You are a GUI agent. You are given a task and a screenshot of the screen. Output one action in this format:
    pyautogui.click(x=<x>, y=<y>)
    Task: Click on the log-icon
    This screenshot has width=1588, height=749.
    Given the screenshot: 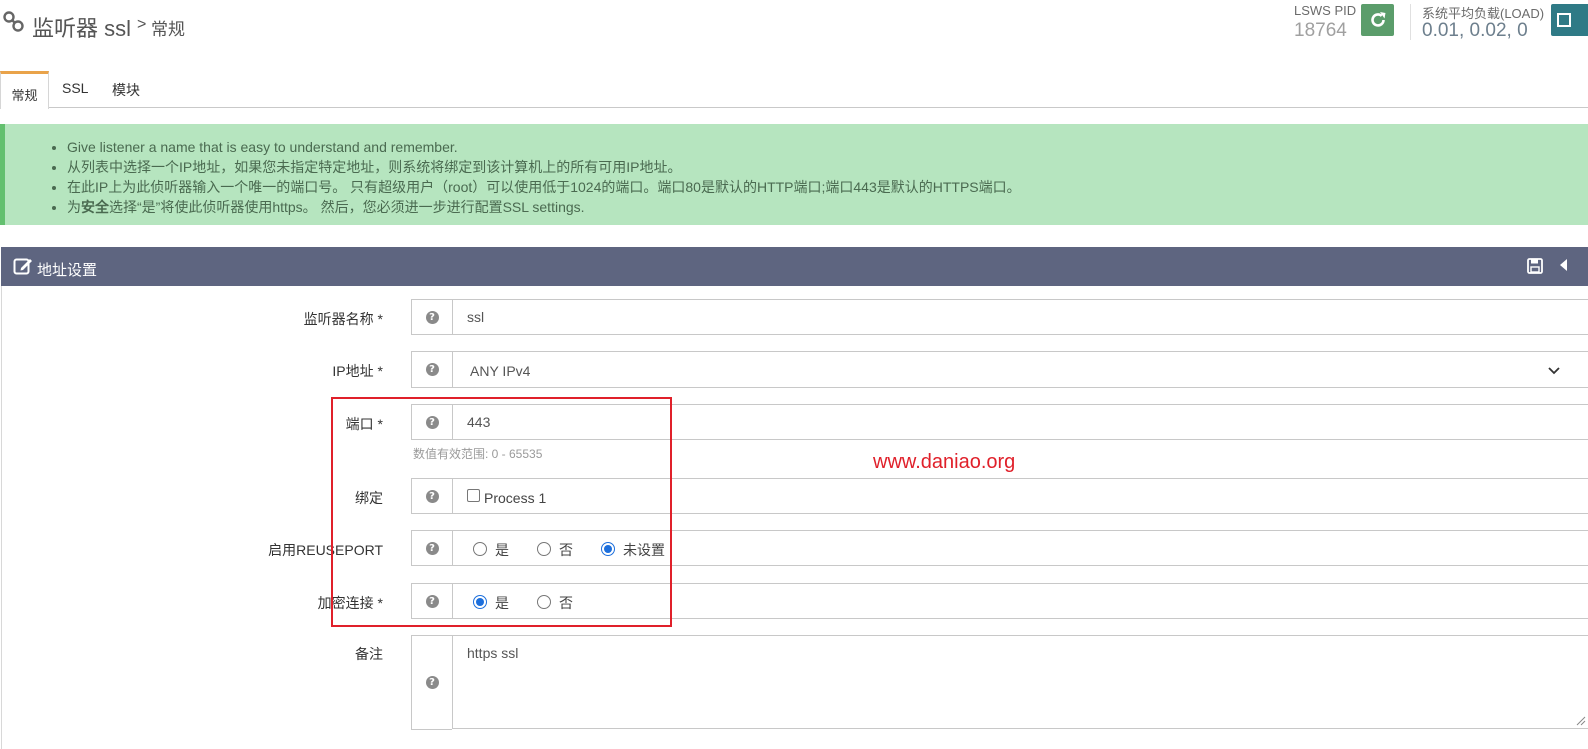 What is the action you would take?
    pyautogui.click(x=1564, y=20)
    